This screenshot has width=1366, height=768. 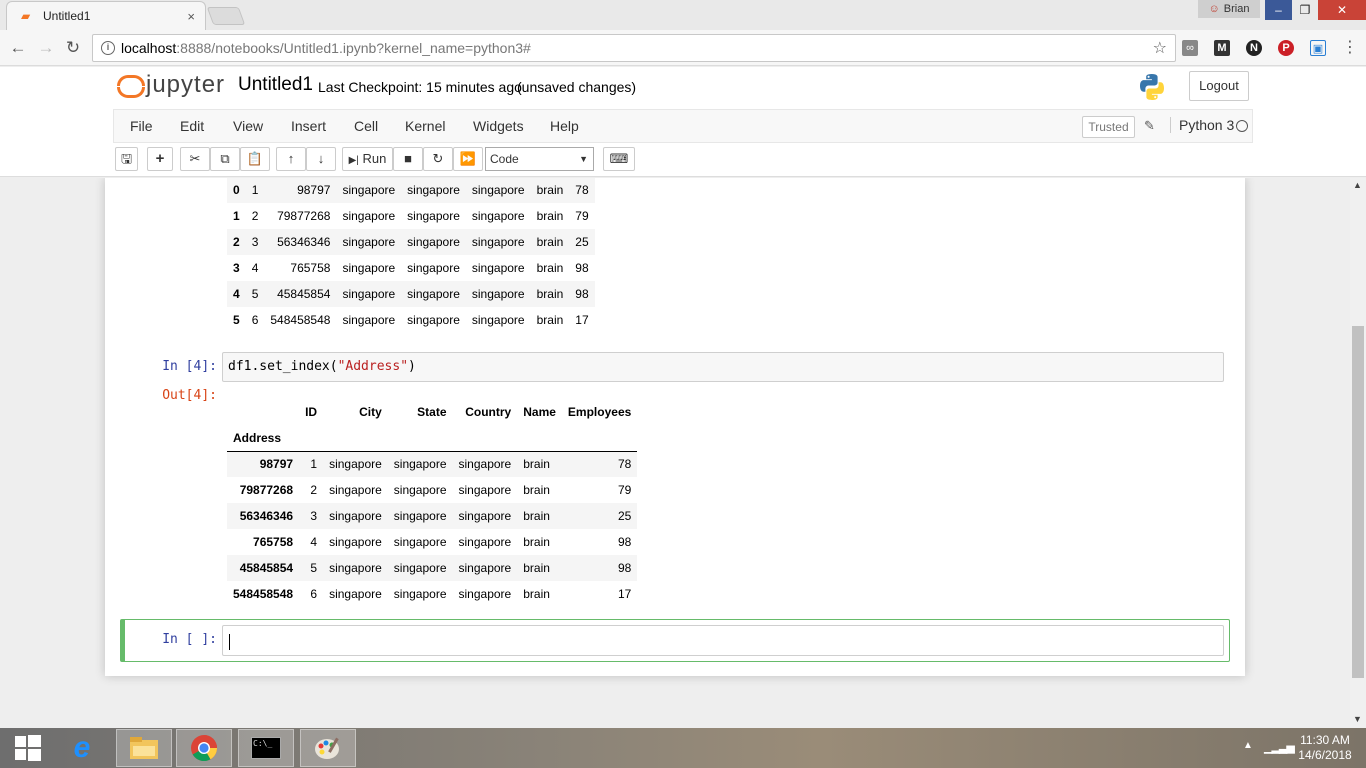 I want to click on new-tab-button, so click(x=226, y=16).